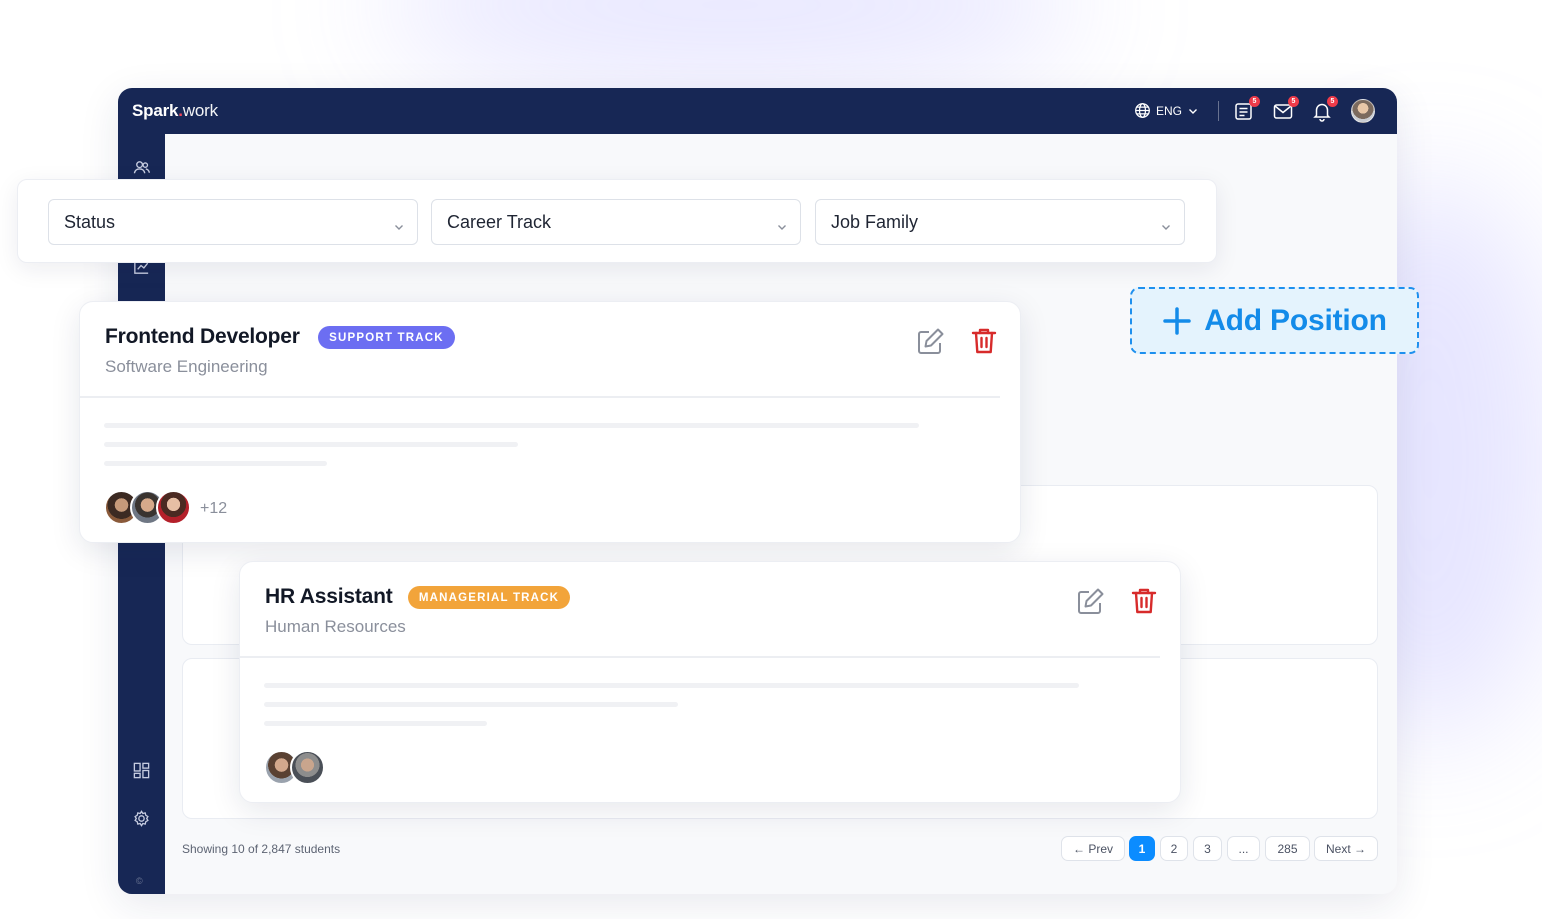  I want to click on topbar-divider, so click(1218, 111).